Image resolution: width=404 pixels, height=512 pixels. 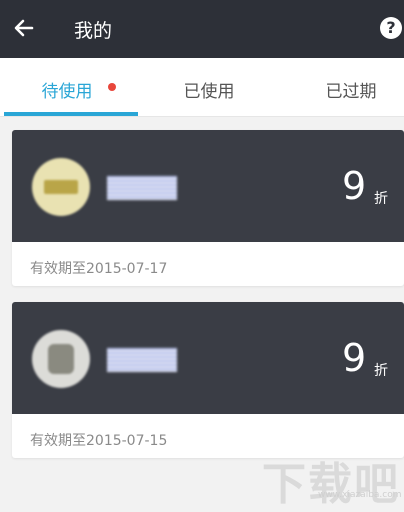 I want to click on tab-expired: 已过期, so click(x=344, y=87).